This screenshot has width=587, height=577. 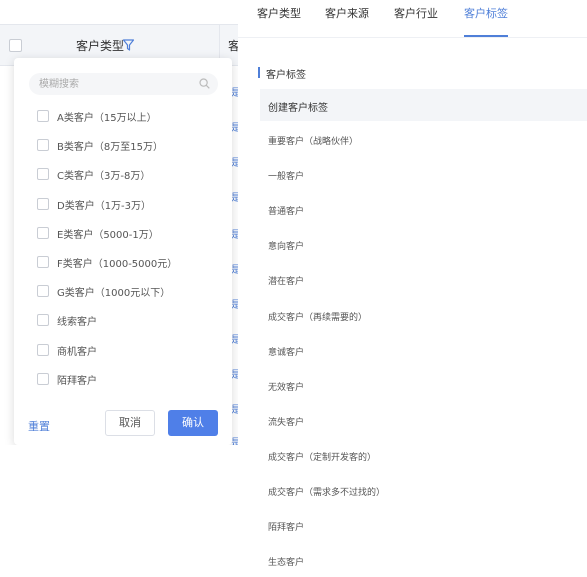 I want to click on tag-item: 无效客户, so click(x=286, y=386).